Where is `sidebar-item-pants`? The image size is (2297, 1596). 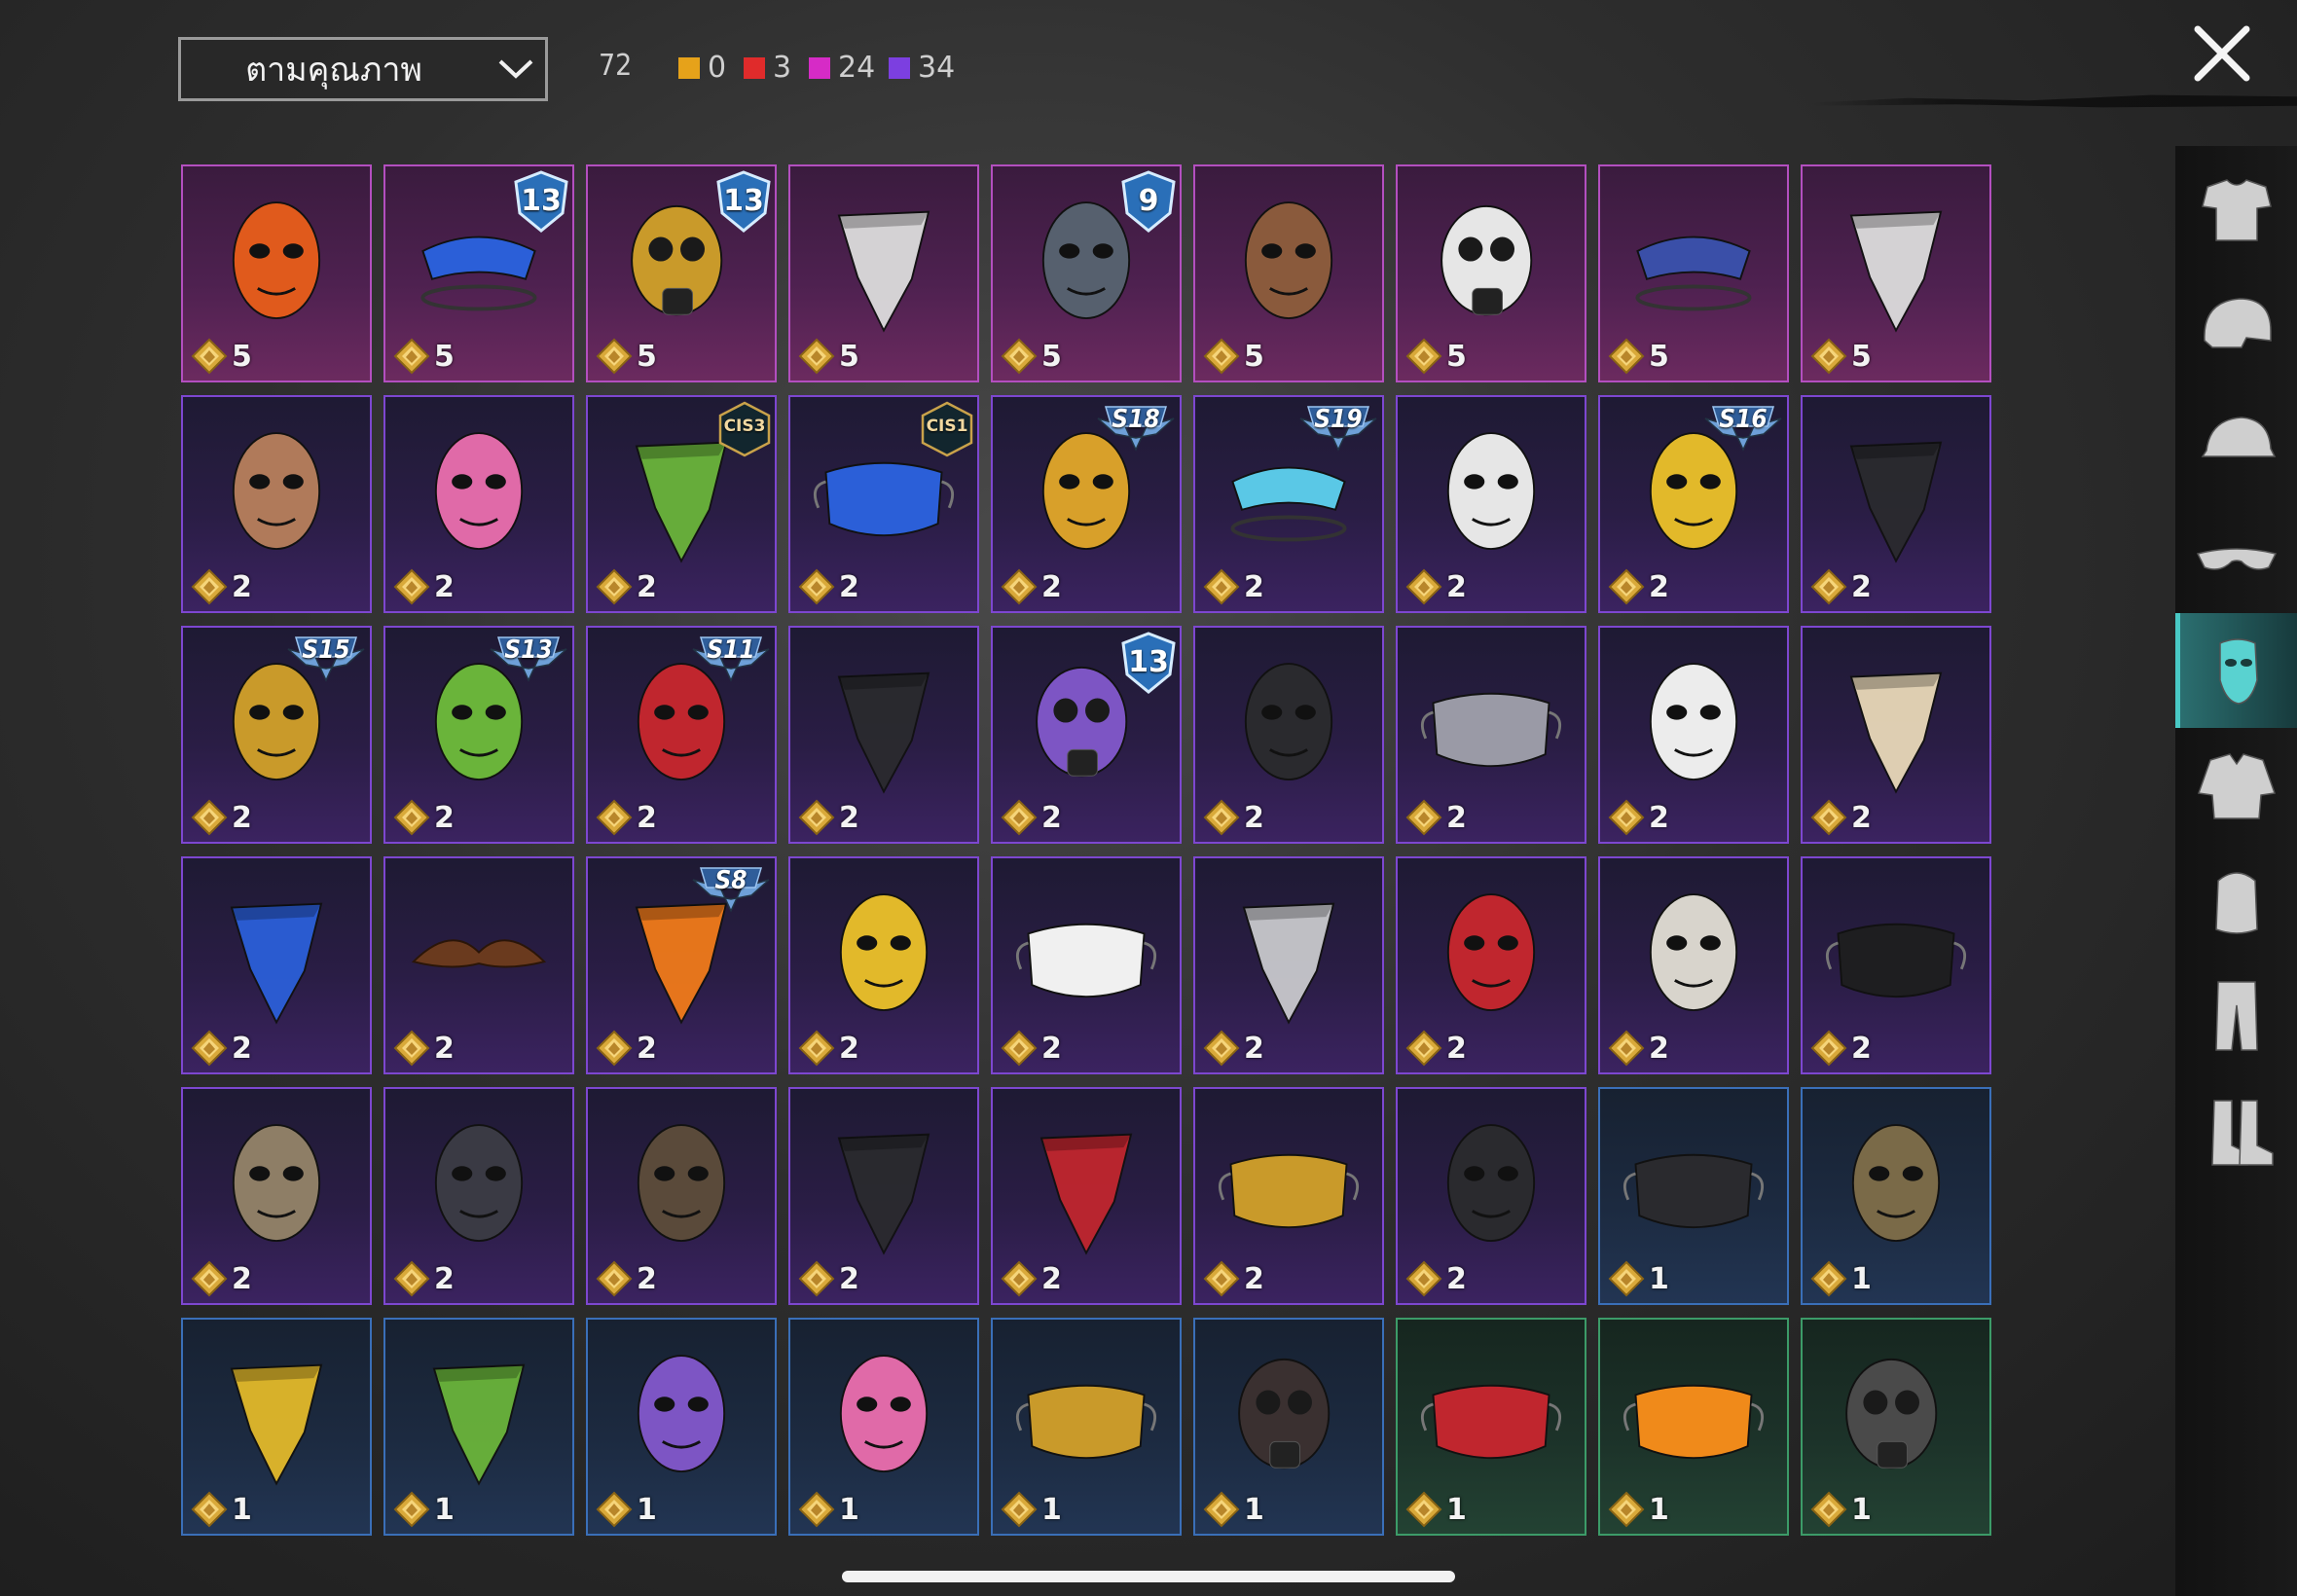
sidebar-item-pants is located at coordinates (2236, 1015).